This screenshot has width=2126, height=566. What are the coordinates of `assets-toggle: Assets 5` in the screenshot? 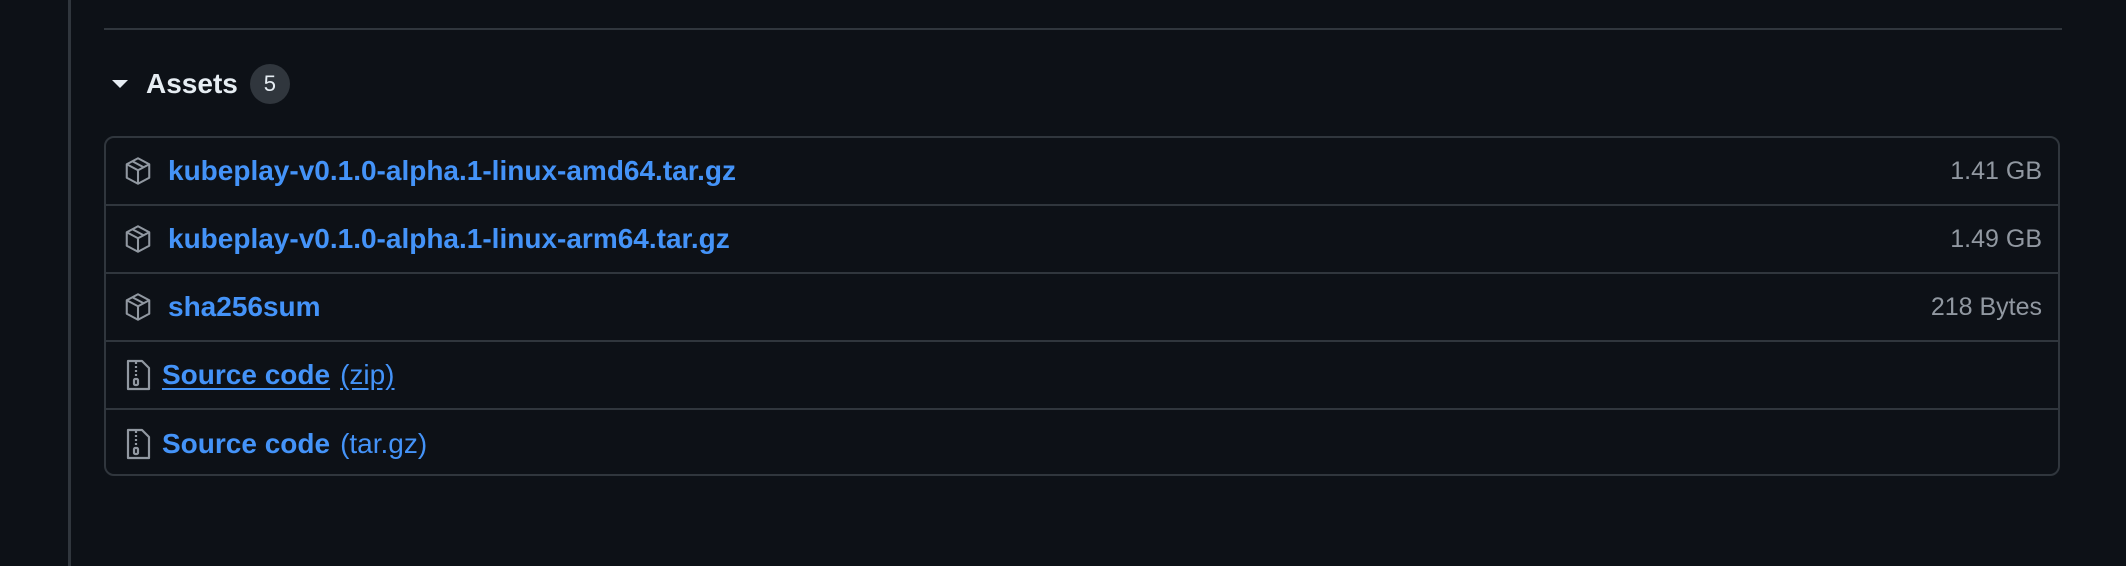 It's located at (197, 84).